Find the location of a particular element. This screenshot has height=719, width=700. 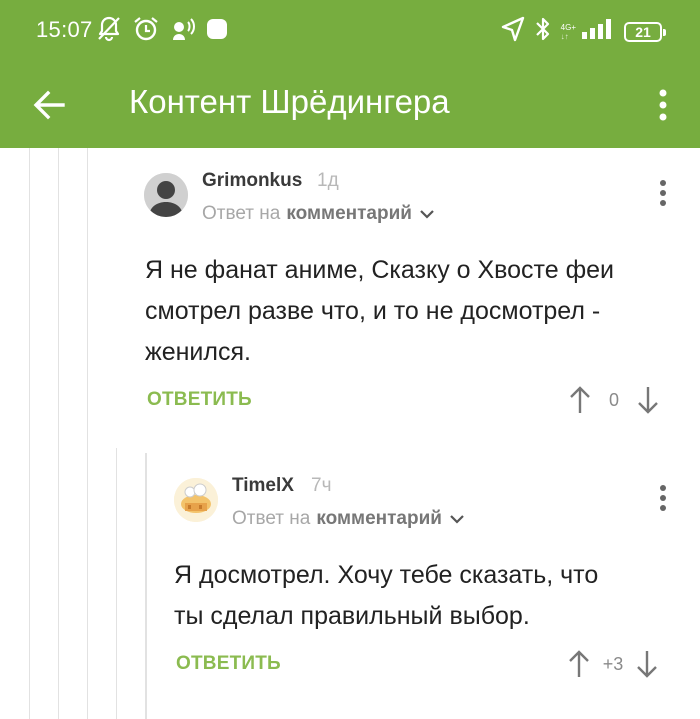

comment-text-line: смотрел разве что, и то не досмотрел - is located at coordinates (373, 311).